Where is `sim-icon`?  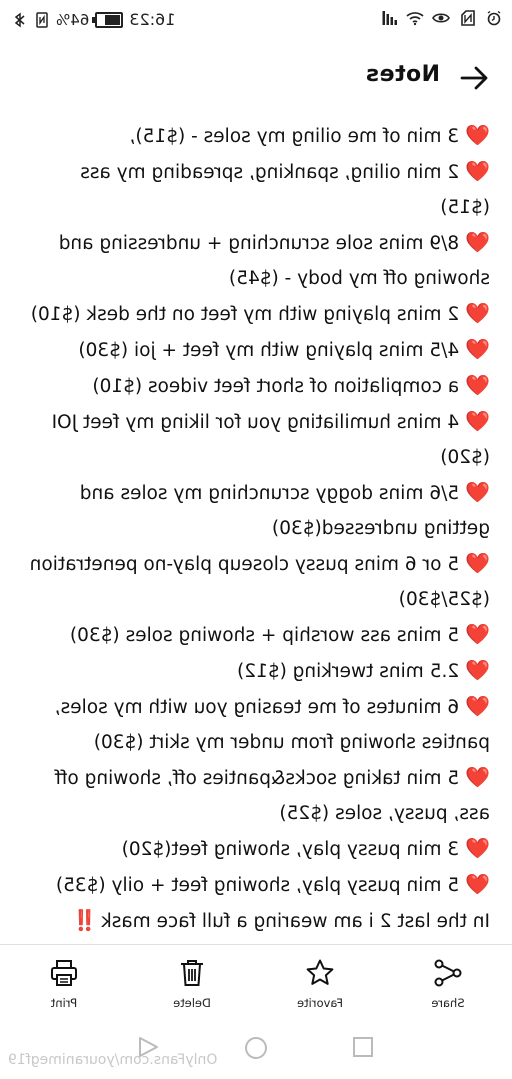 sim-icon is located at coordinates (468, 18).